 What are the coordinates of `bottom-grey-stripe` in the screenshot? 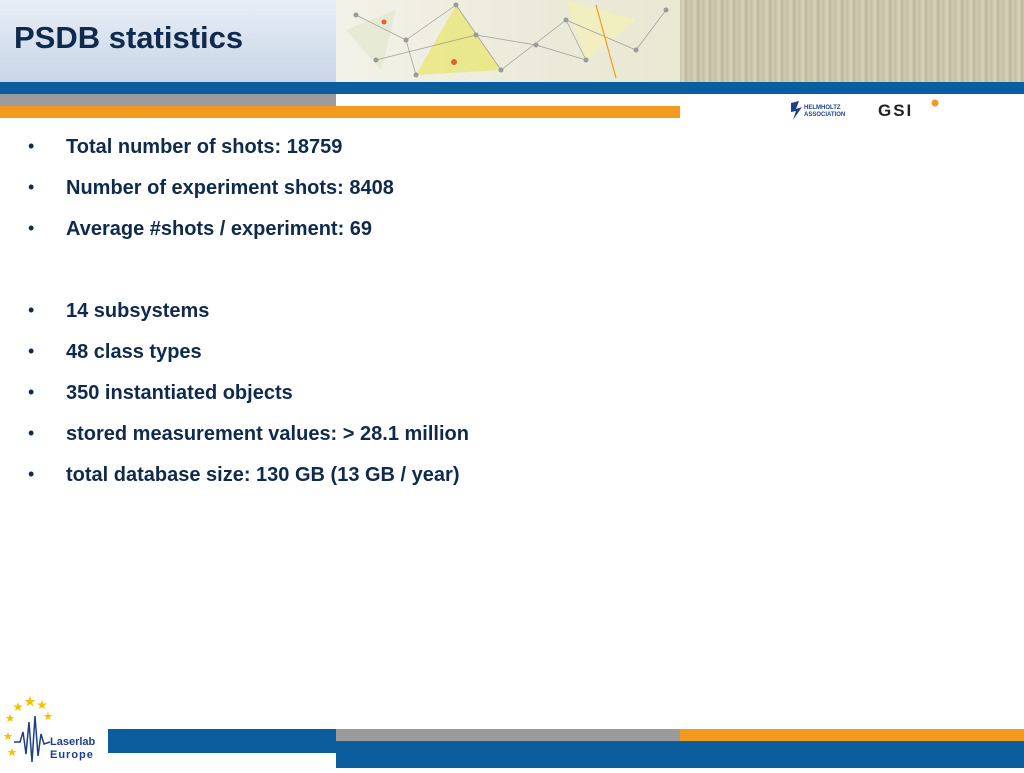 It's located at (508, 735).